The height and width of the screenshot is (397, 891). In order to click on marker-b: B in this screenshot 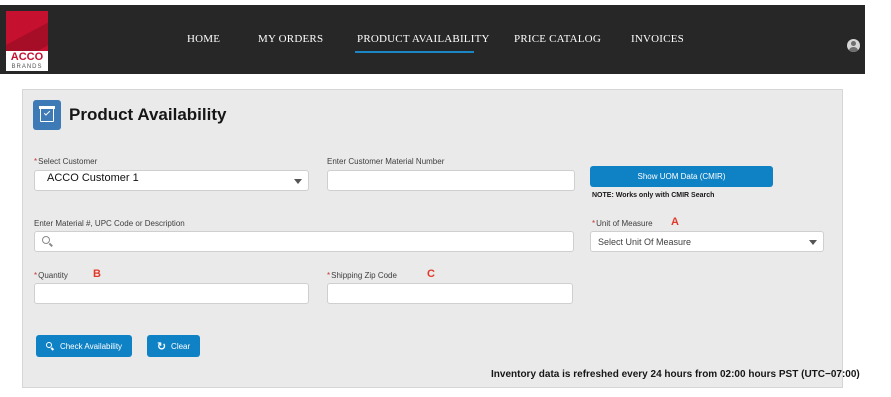, I will do `click(97, 274)`.